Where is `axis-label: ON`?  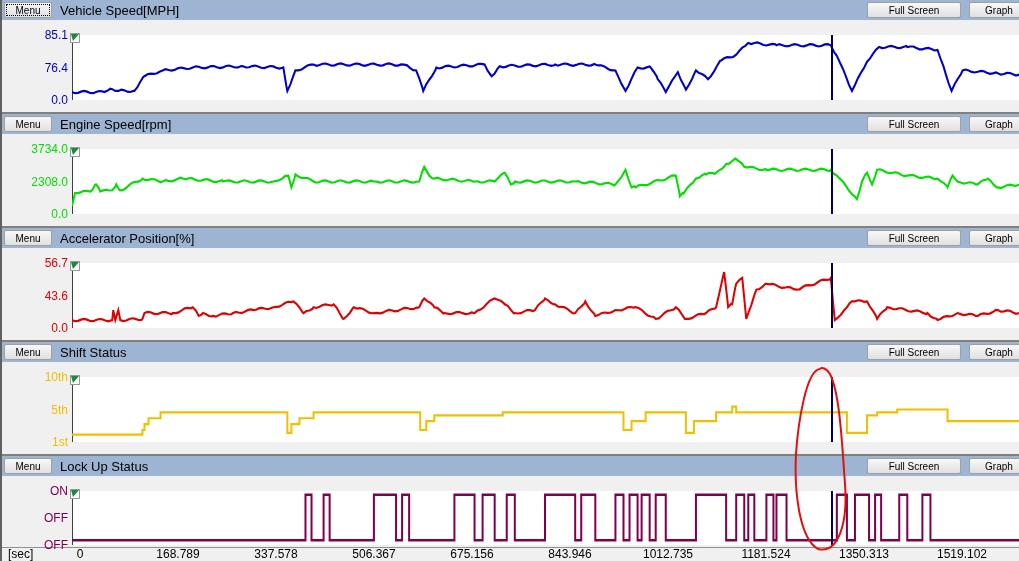
axis-label: ON is located at coordinates (59, 491).